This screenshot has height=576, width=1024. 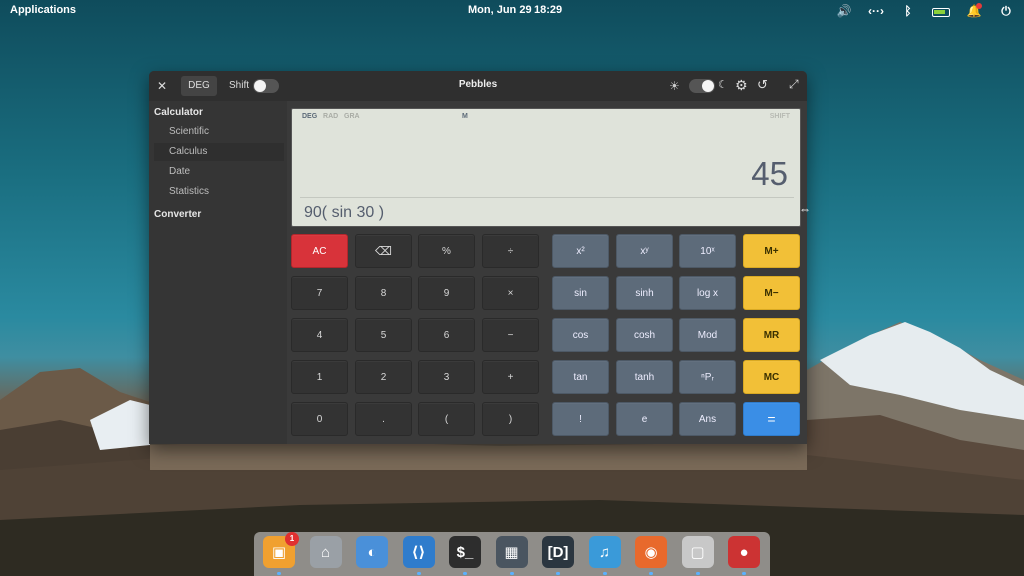 I want to click on sidebar-item-scientific: Scientific, so click(x=219, y=132).